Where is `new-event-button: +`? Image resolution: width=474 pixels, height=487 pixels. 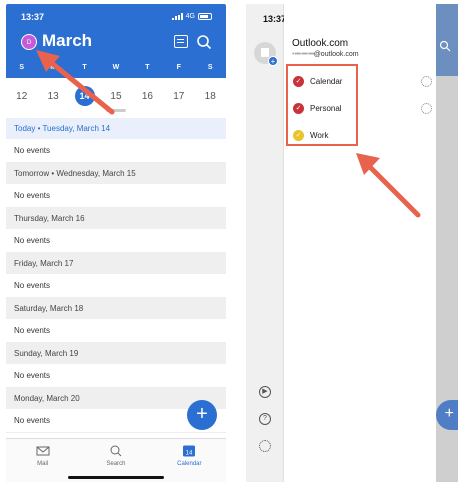 new-event-button: + is located at coordinates (202, 415).